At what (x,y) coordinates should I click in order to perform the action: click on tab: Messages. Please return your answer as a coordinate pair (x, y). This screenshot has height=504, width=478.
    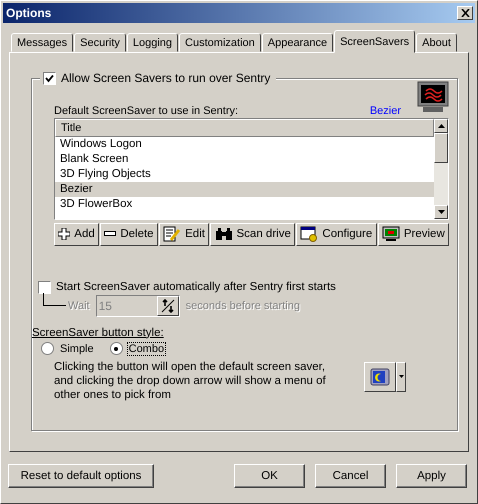
    Looking at the image, I should click on (42, 42).